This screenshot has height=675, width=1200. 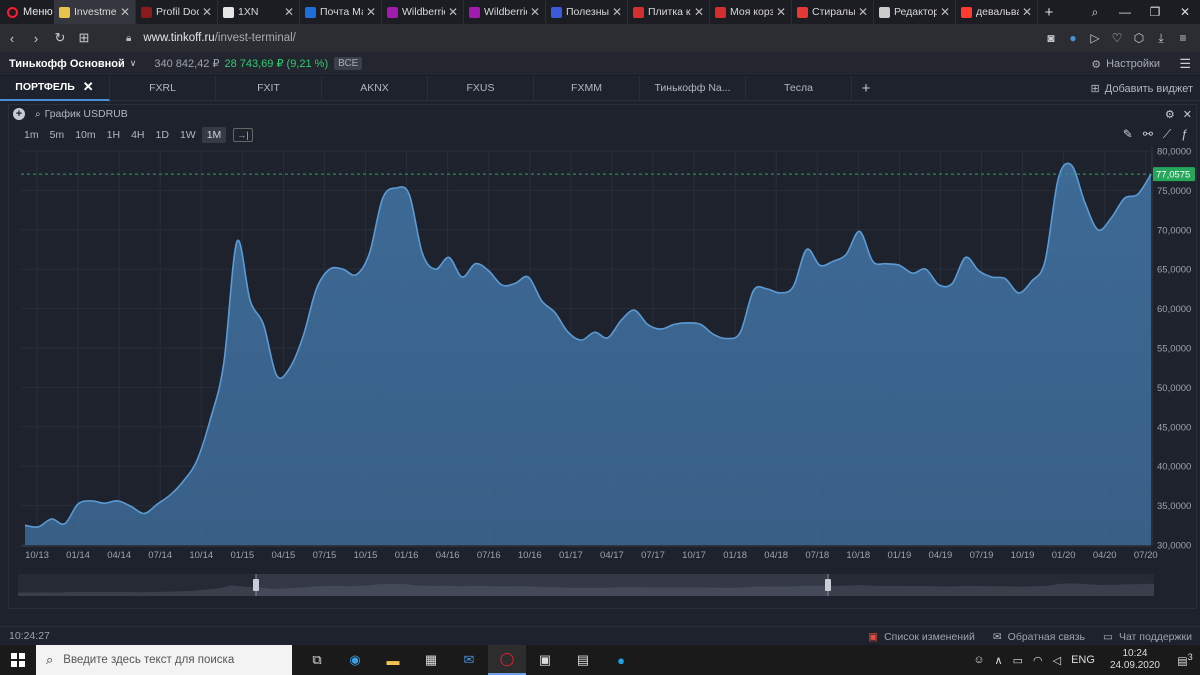 I want to click on heart-icon: ♡, so click(x=1117, y=38).